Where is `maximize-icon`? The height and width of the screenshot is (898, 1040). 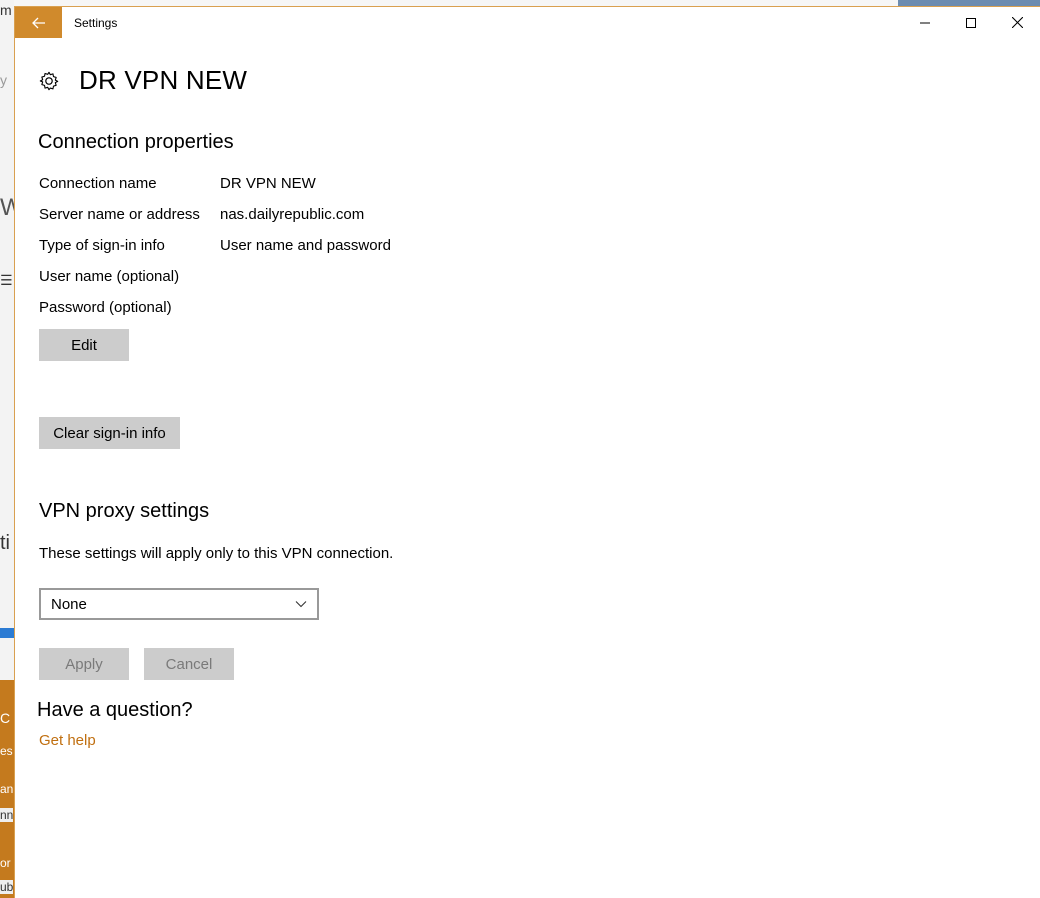
maximize-icon is located at coordinates (971, 22).